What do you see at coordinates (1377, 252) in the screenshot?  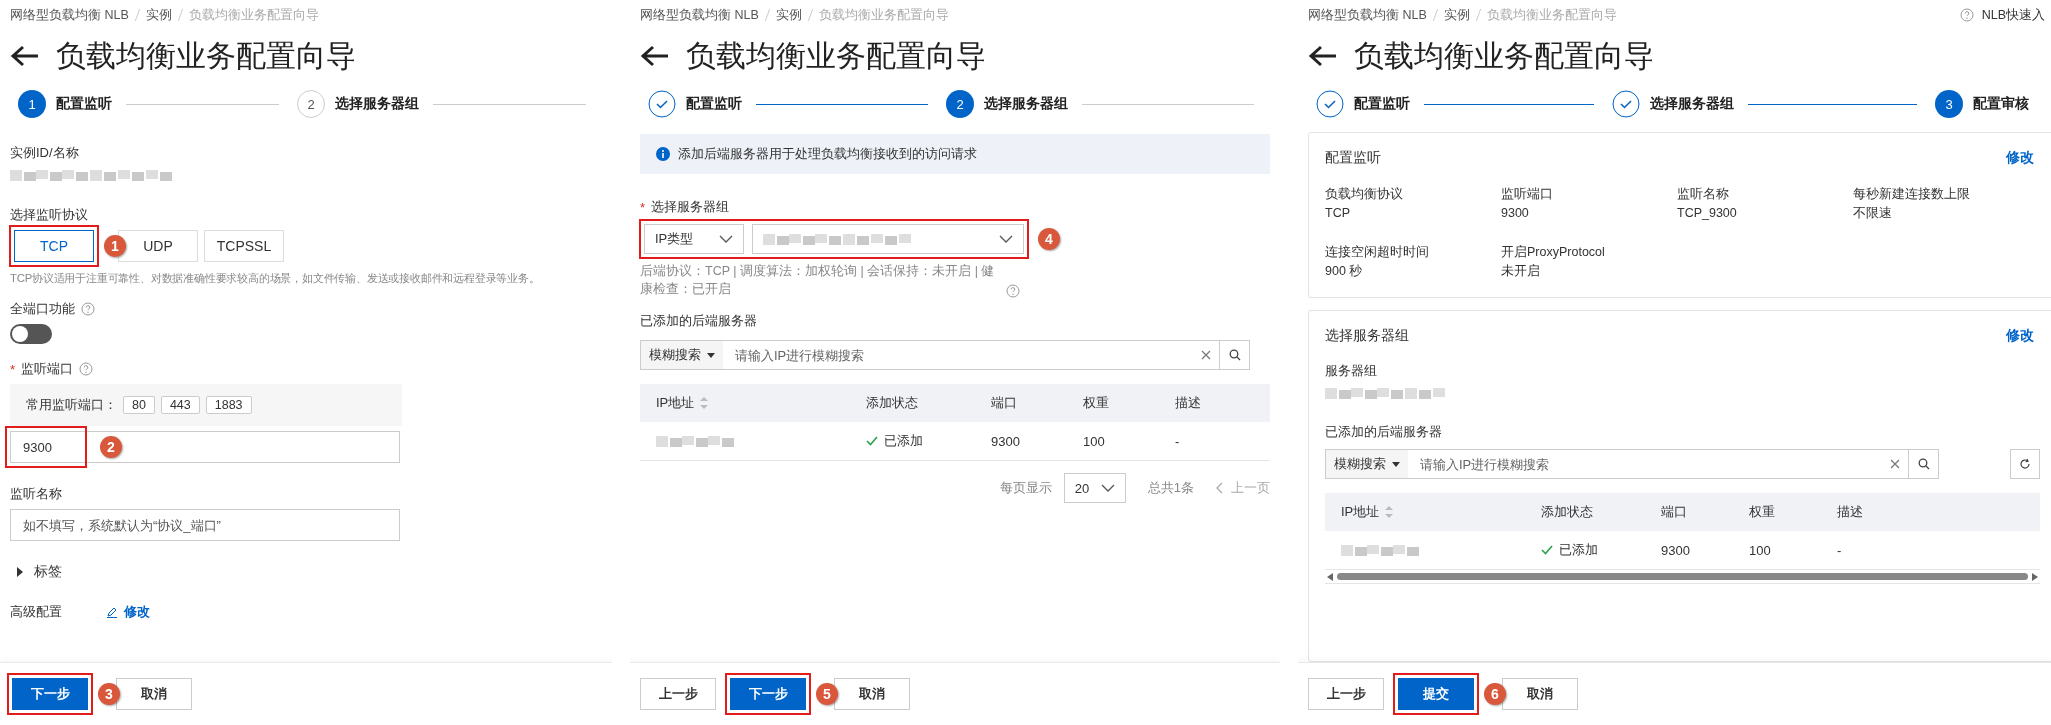 I see `field-label: 连接空闲超时时间` at bounding box center [1377, 252].